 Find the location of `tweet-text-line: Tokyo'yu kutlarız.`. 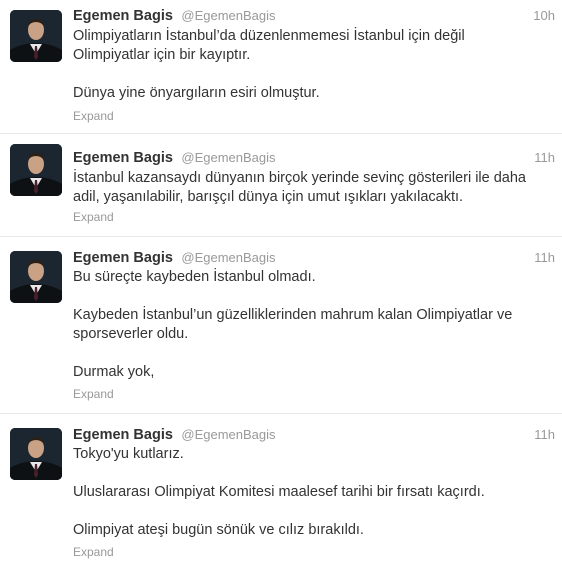

tweet-text-line: Tokyo'yu kutlarız. is located at coordinates (128, 454).